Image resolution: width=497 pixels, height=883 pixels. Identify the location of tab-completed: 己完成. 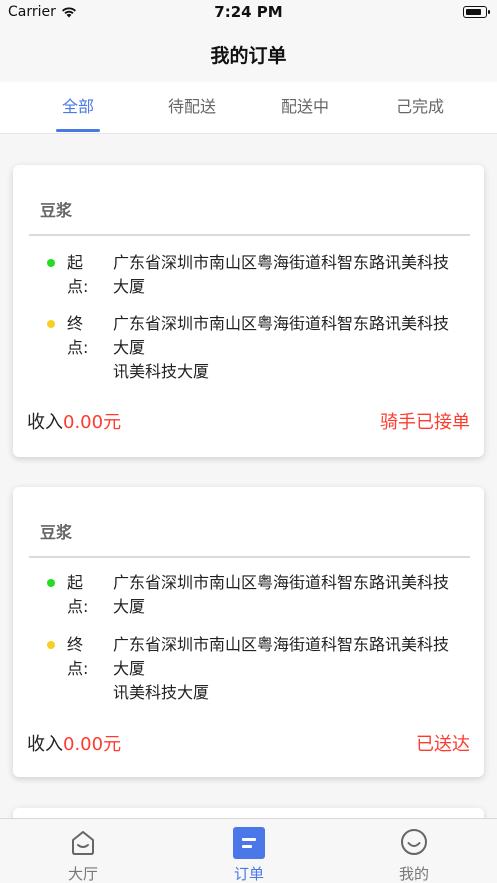
(420, 108).